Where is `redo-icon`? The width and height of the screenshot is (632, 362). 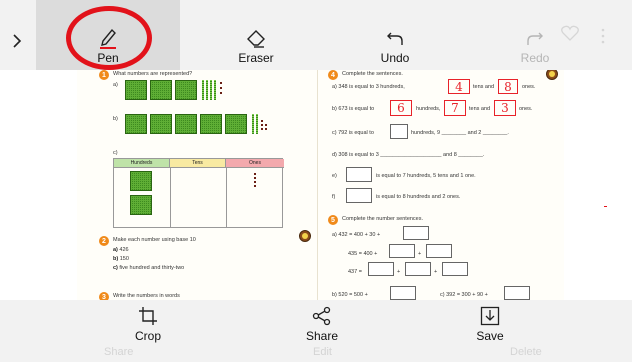
redo-icon is located at coordinates (535, 37).